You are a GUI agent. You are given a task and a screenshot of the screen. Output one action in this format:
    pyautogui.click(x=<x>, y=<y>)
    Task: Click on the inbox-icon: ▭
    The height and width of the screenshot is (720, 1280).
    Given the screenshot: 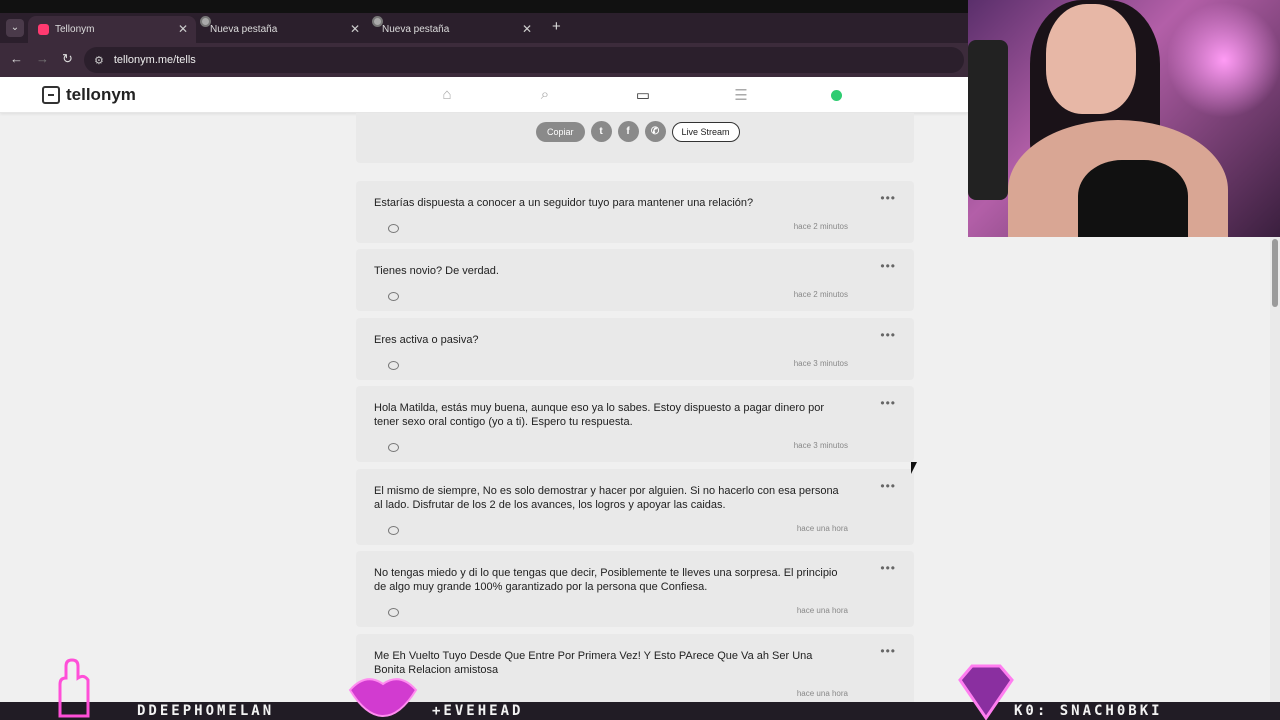 What is the action you would take?
    pyautogui.click(x=643, y=95)
    